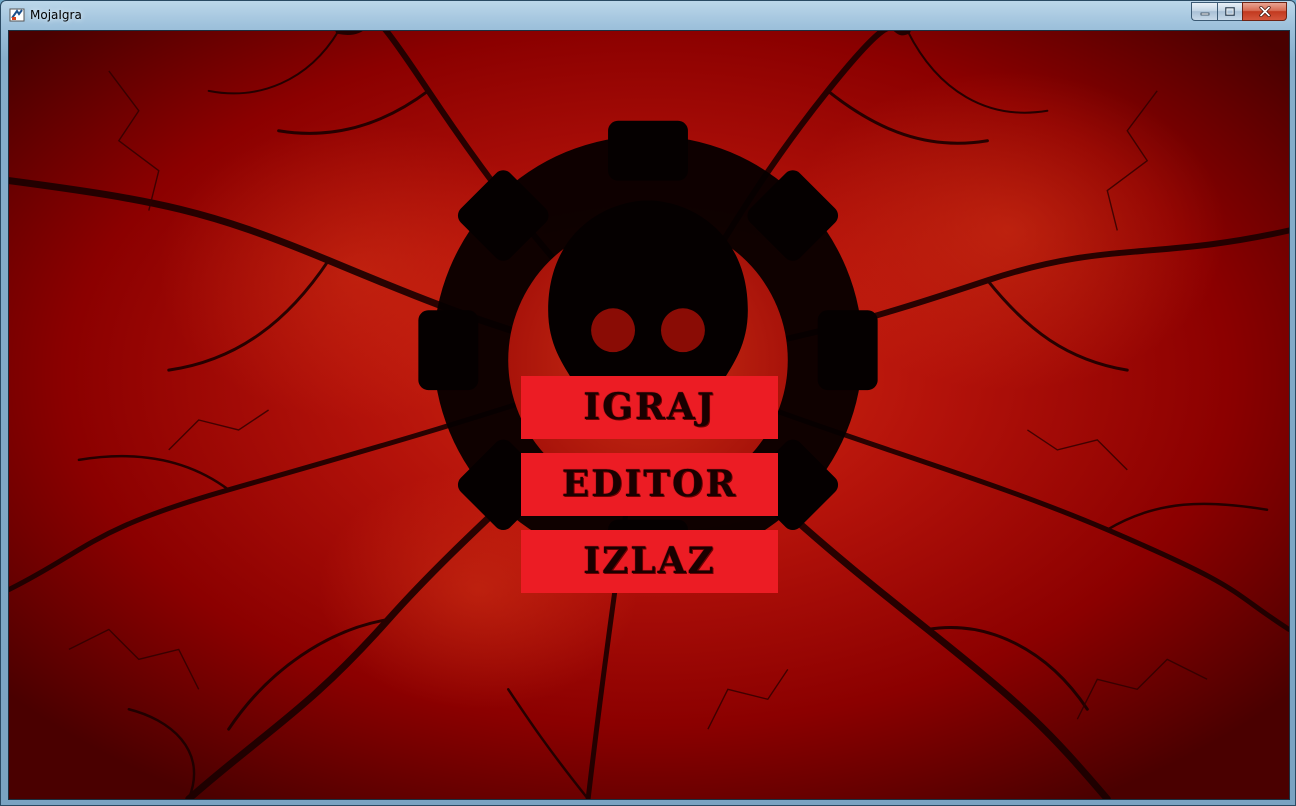  I want to click on minimize-button, so click(1204, 11).